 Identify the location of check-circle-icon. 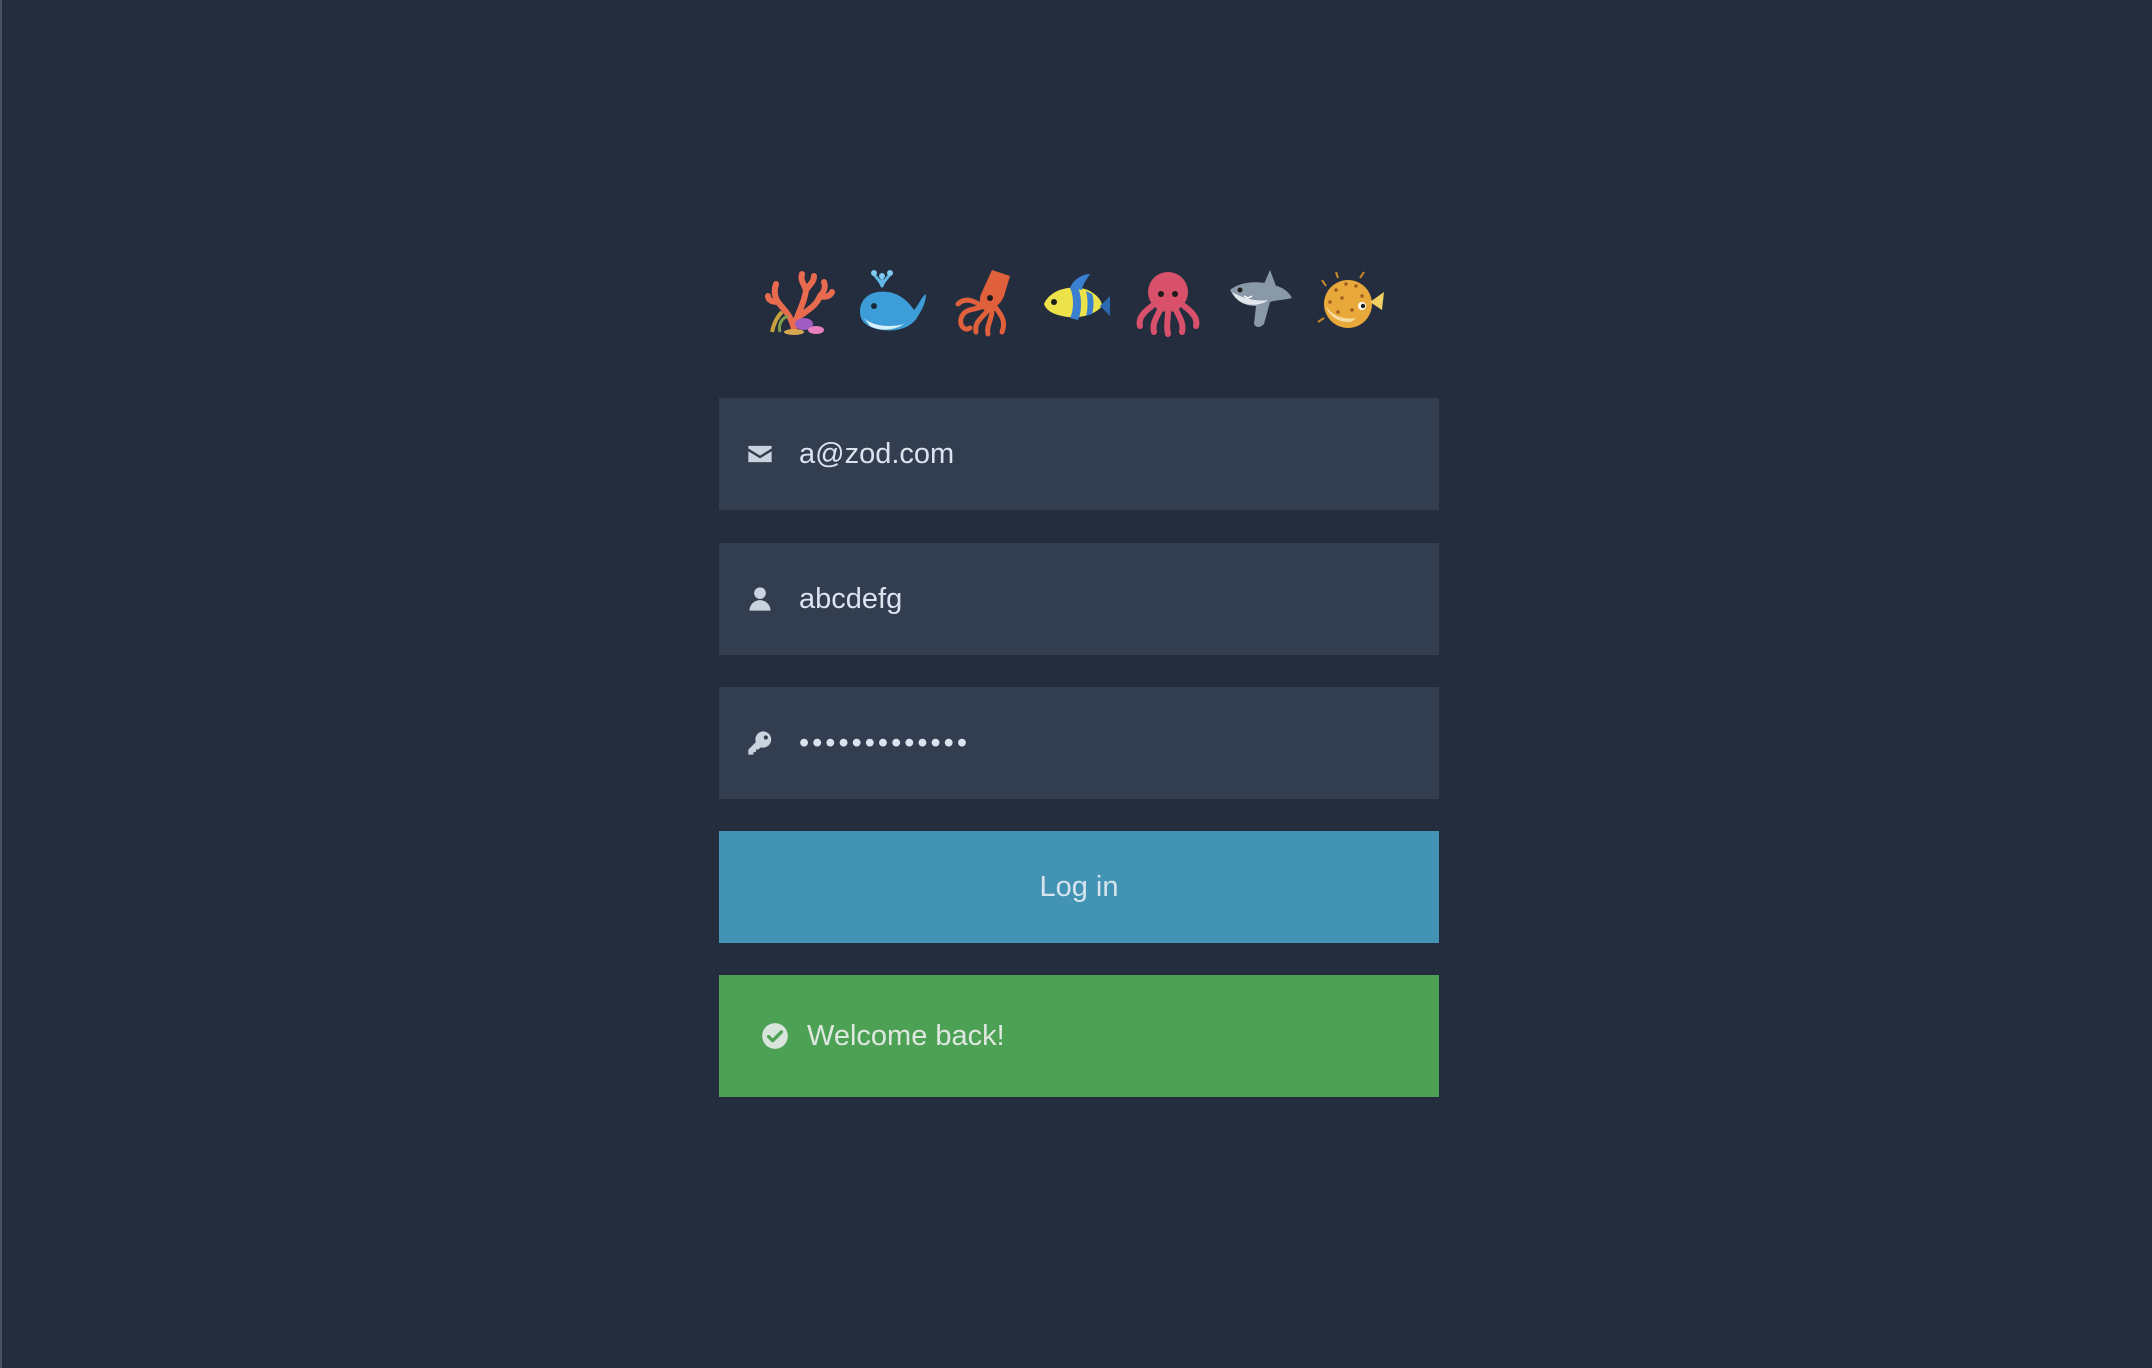
(775, 1036).